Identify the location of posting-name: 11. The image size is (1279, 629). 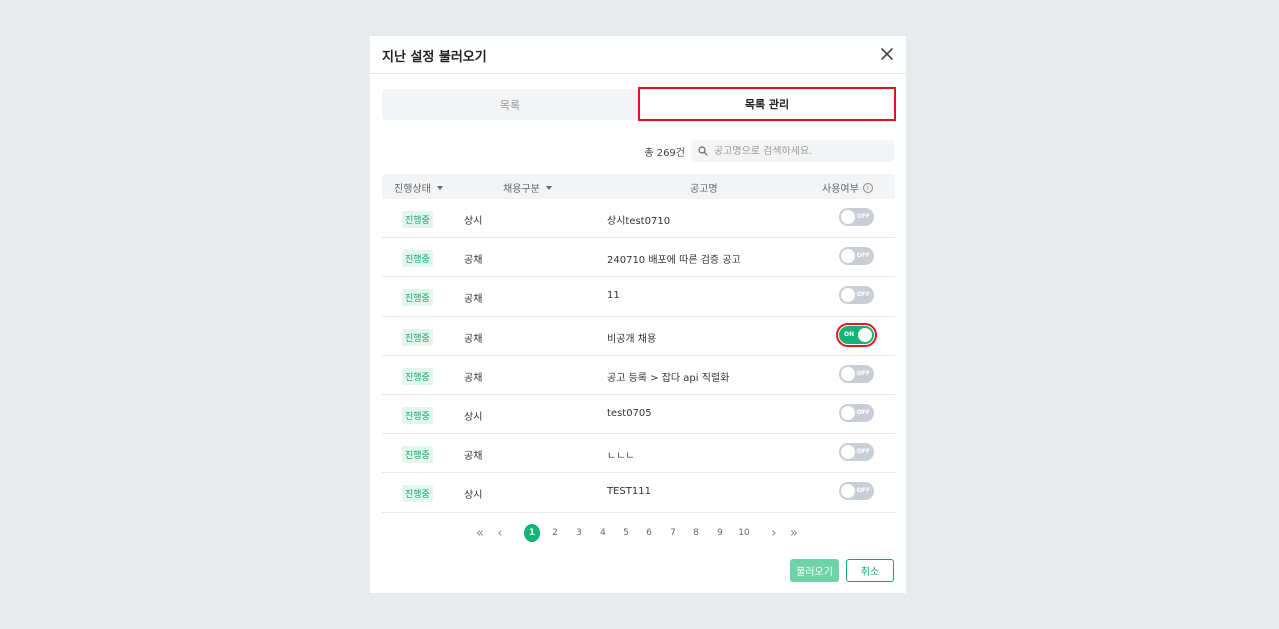
(613, 296).